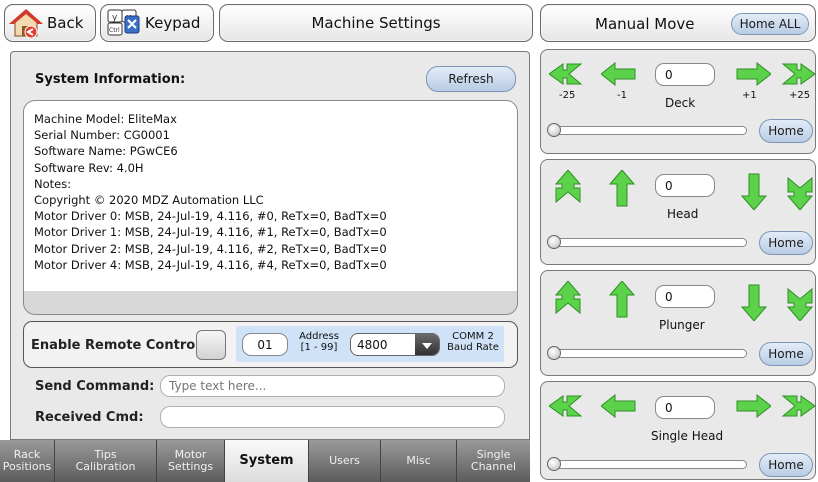  What do you see at coordinates (645, 24) in the screenshot?
I see `manual-move-title: Manual Move` at bounding box center [645, 24].